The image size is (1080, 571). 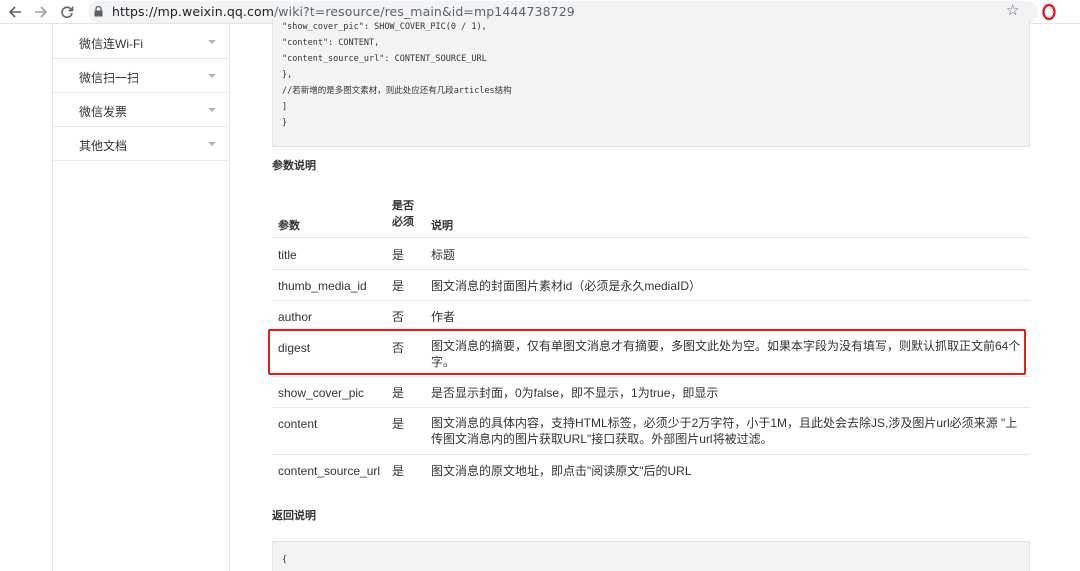 I want to click on sidebar-item-label: 微信扫一扫, so click(x=109, y=78).